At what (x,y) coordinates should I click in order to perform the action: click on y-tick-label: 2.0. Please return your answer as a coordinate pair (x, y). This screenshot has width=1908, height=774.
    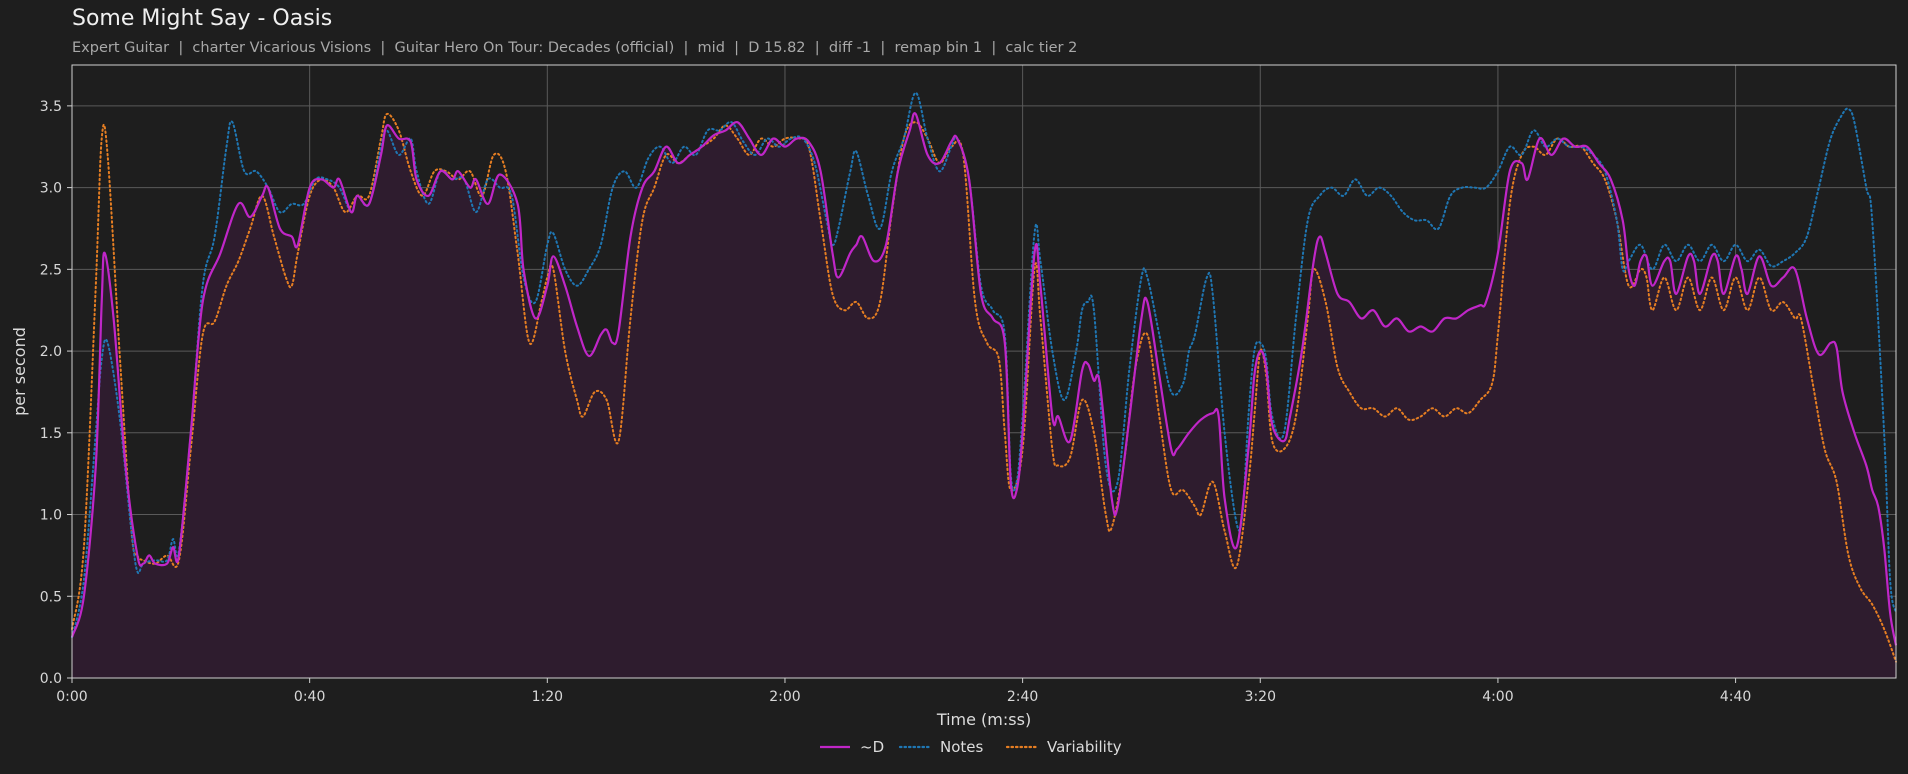
    Looking at the image, I should click on (51, 352).